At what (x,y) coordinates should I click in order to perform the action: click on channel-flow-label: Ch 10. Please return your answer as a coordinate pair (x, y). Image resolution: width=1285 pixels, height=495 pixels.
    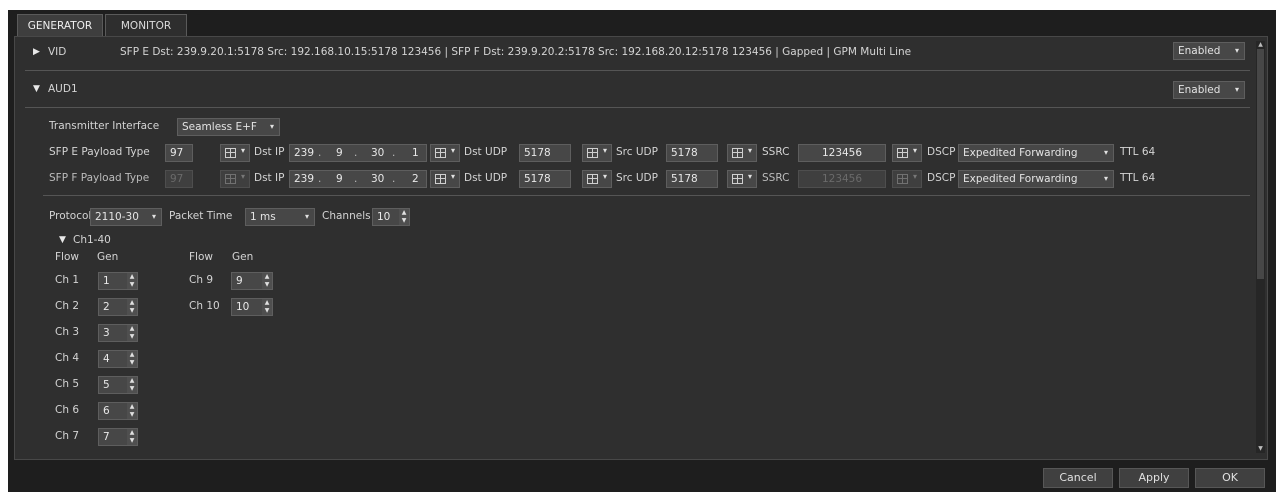
    Looking at the image, I should click on (204, 306).